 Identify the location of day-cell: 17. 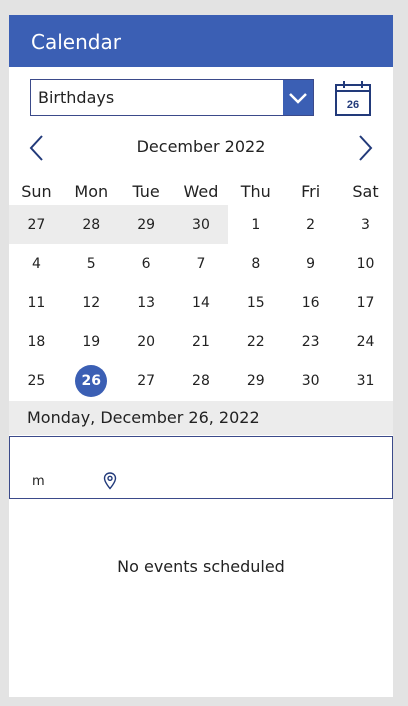
(365, 302).